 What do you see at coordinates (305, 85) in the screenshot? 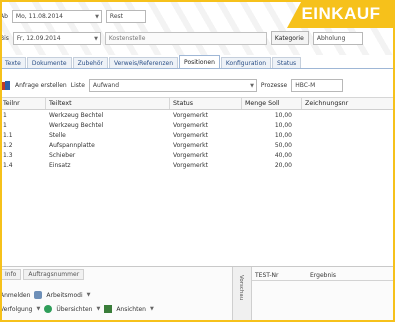
I see `process-value: HBC-M` at bounding box center [305, 85].